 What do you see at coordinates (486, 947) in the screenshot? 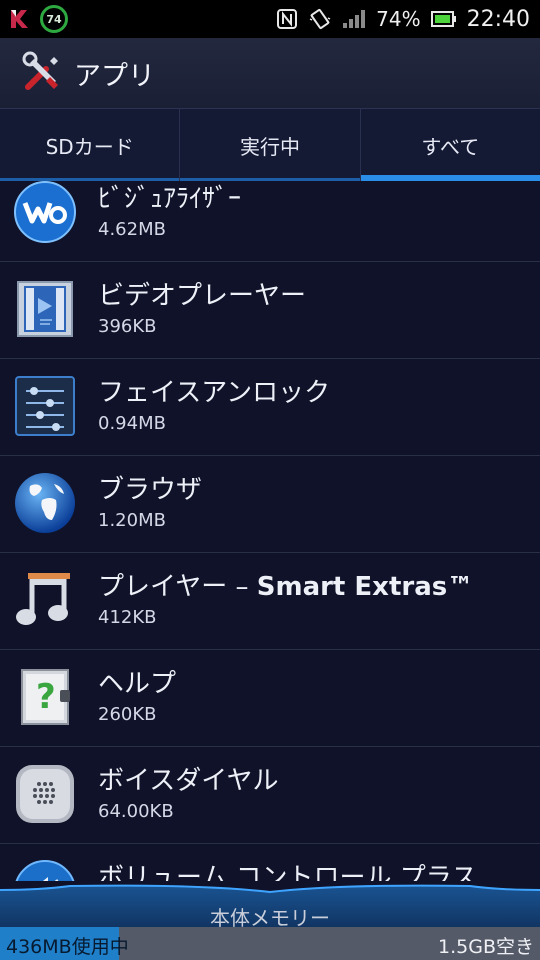
I see `storage-free-text: 1.5GB空き` at bounding box center [486, 947].